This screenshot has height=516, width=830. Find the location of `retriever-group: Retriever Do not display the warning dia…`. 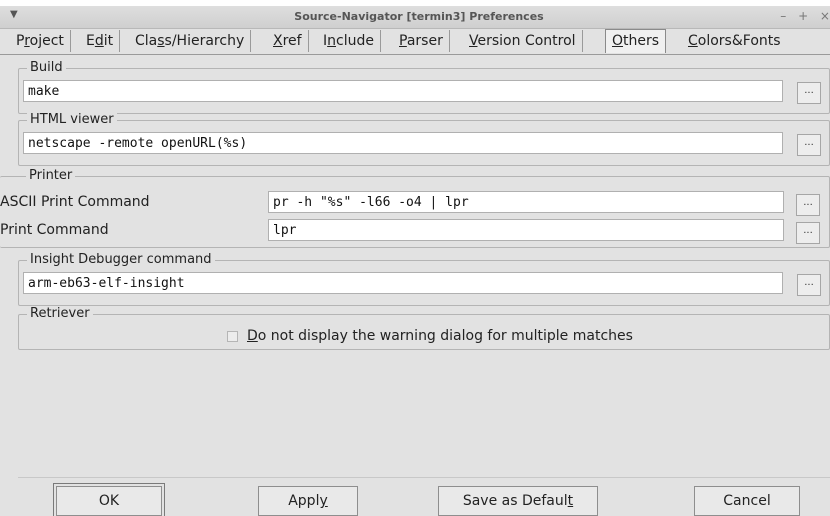

retriever-group: Retriever Do not display the warning dia… is located at coordinates (424, 328).